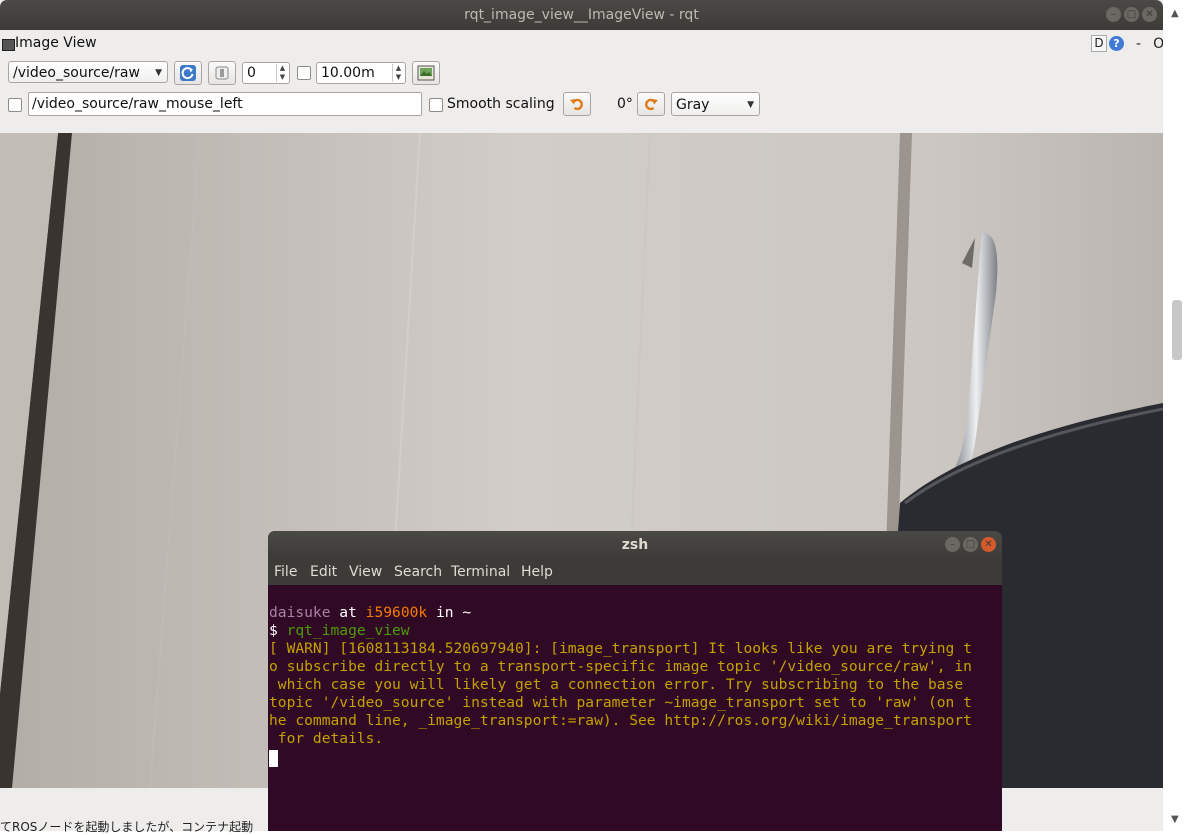 This screenshot has width=1188, height=835. What do you see at coordinates (625, 104) in the screenshot?
I see `rotation-label: 0°` at bounding box center [625, 104].